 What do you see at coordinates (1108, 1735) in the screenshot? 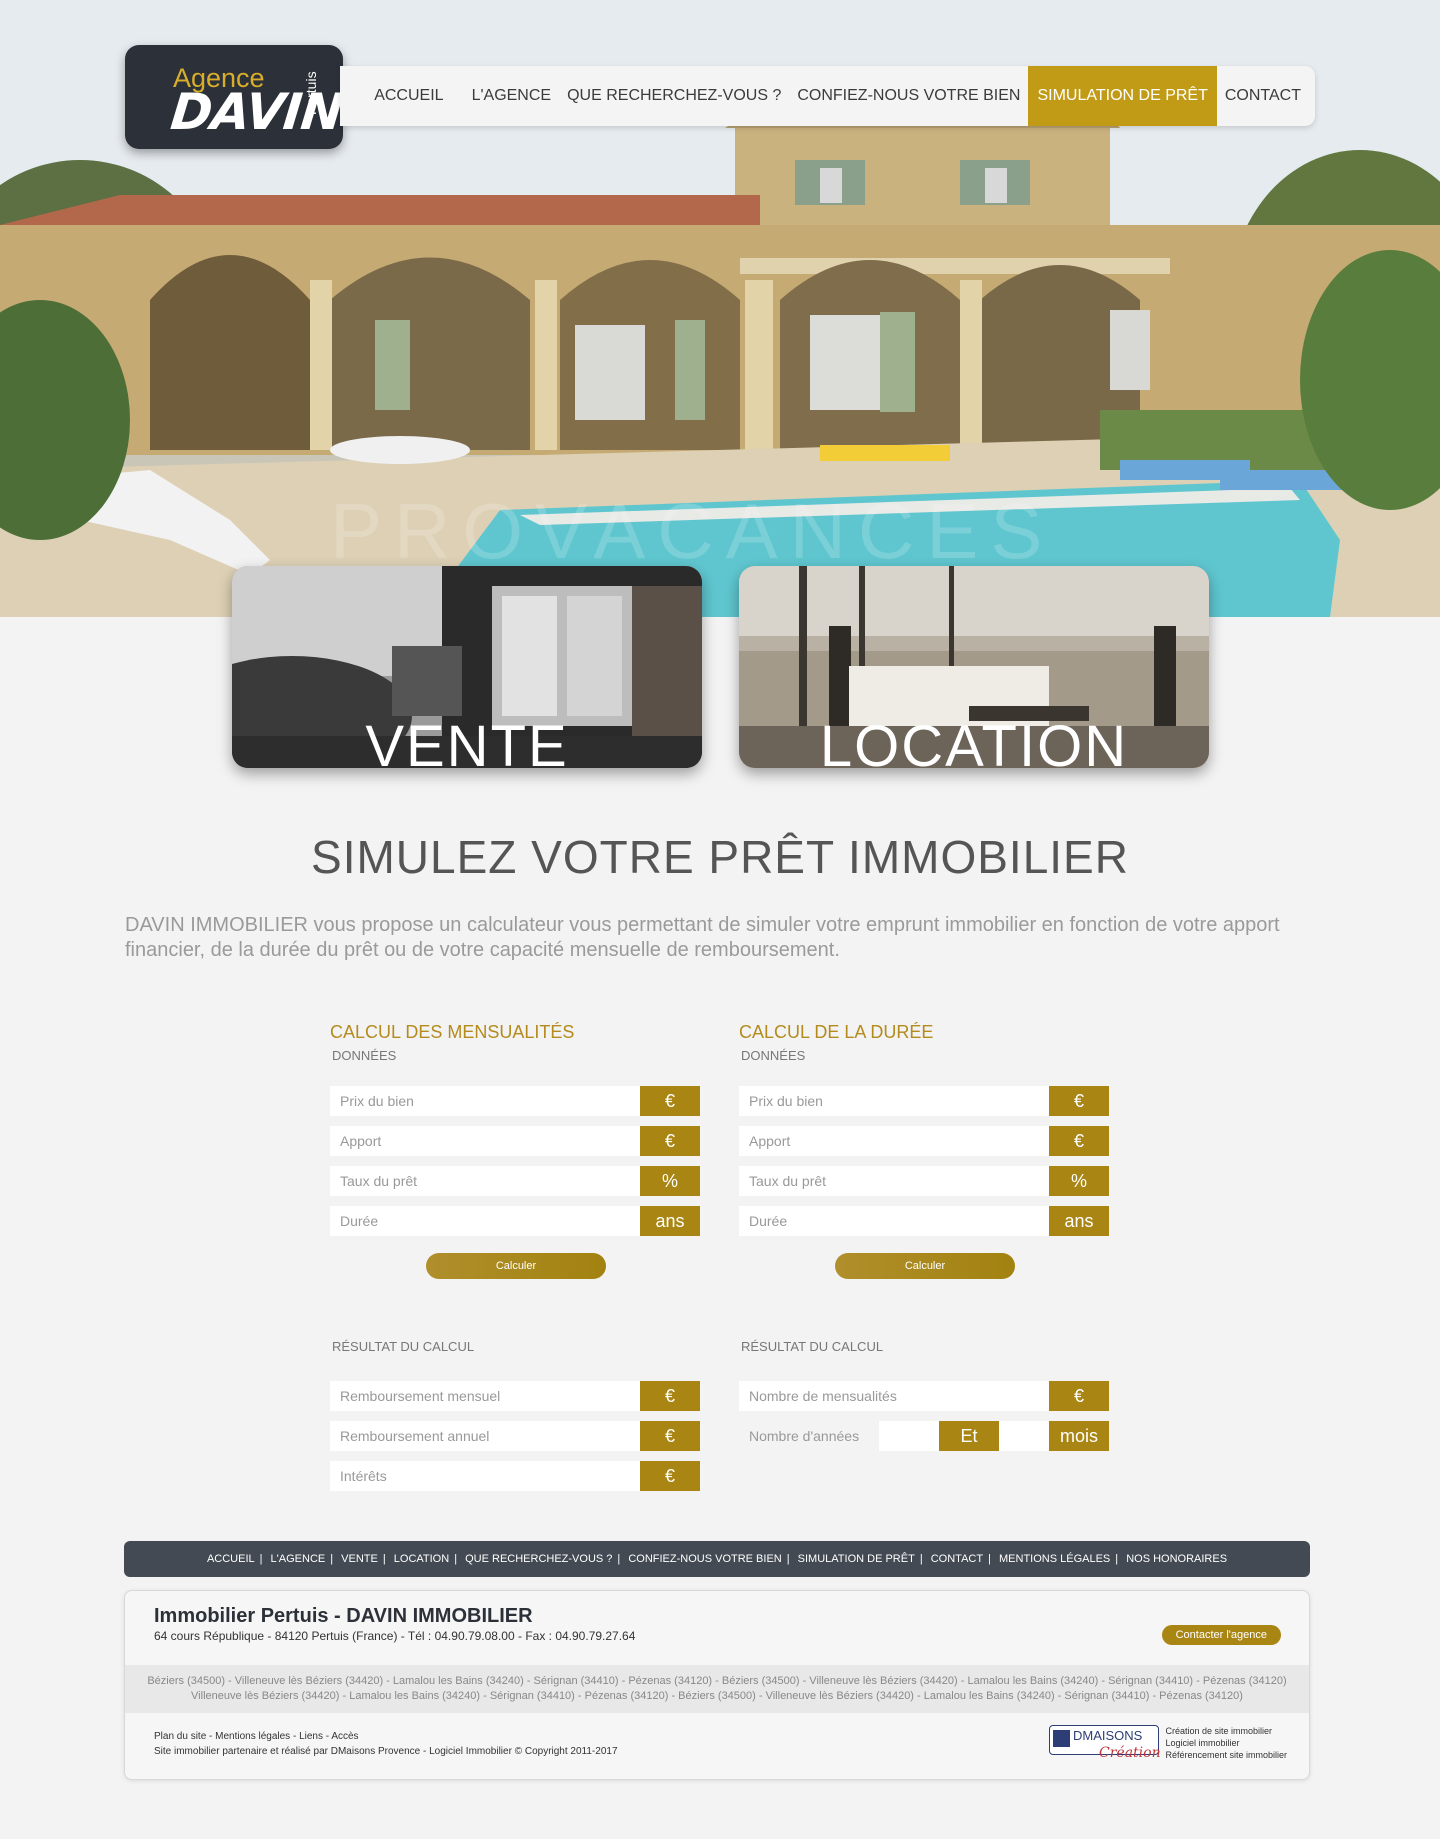
I see `dmaisons-name: DMAISONS` at bounding box center [1108, 1735].